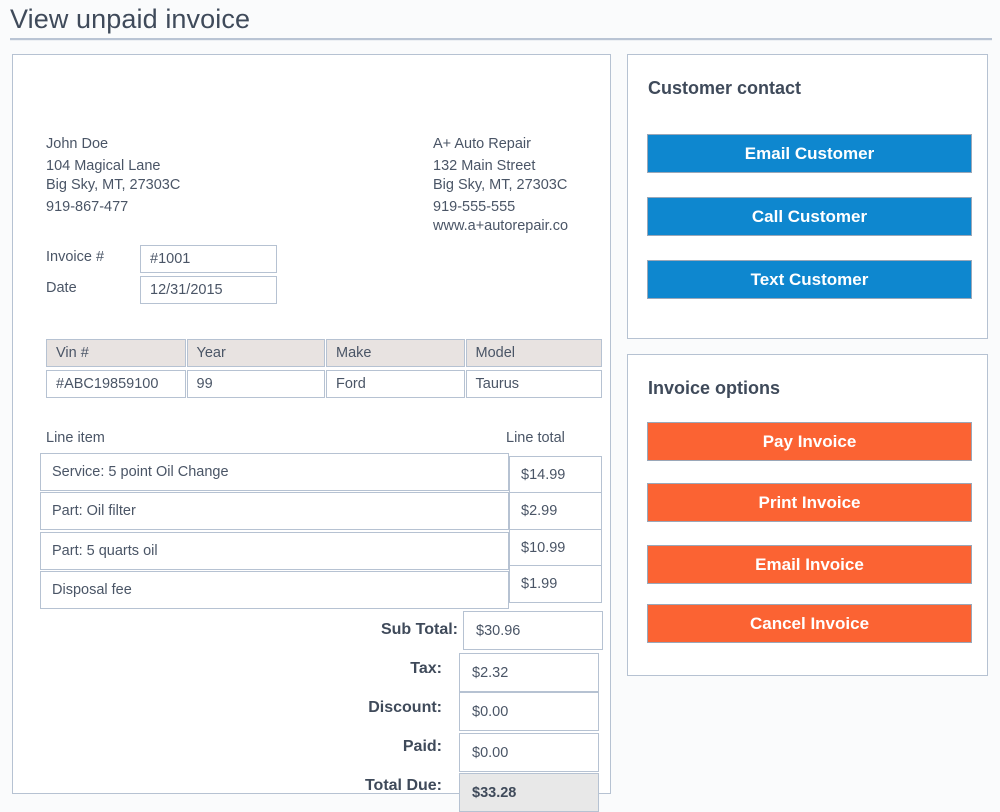  I want to click on line-item-row: Part: Oil filter $2.99, so click(321, 511).